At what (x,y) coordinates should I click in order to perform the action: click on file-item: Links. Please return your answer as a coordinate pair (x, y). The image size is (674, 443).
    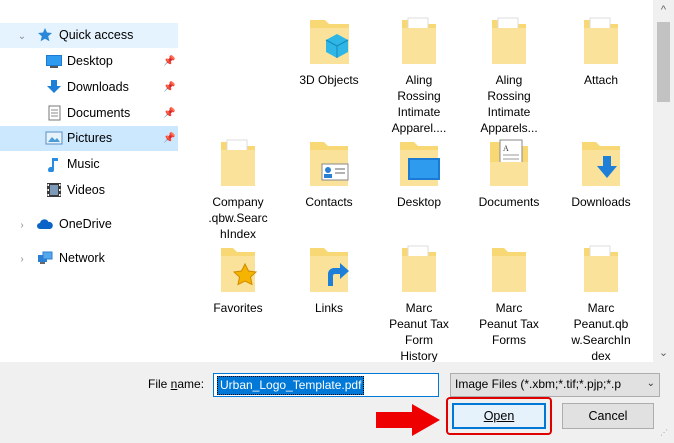
    Looking at the image, I should click on (329, 279).